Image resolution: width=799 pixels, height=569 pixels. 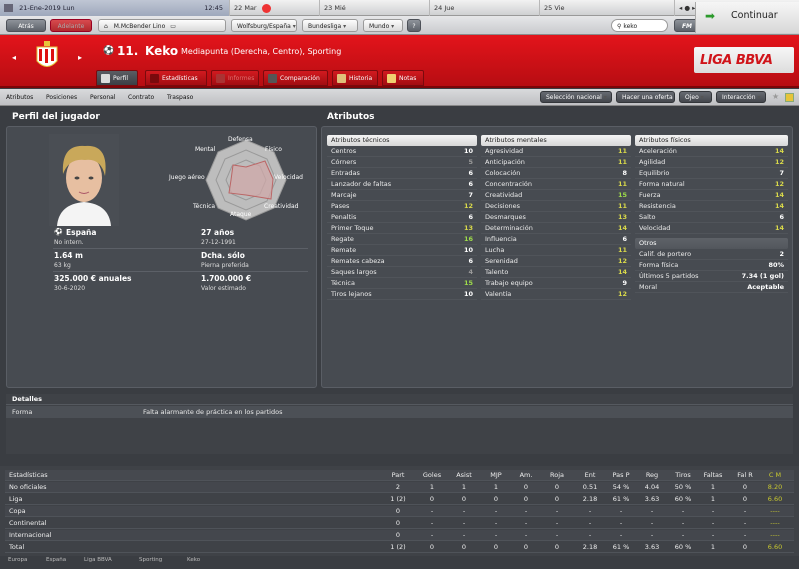 What do you see at coordinates (468, 228) in the screenshot?
I see `attribute-value: 13` at bounding box center [468, 228].